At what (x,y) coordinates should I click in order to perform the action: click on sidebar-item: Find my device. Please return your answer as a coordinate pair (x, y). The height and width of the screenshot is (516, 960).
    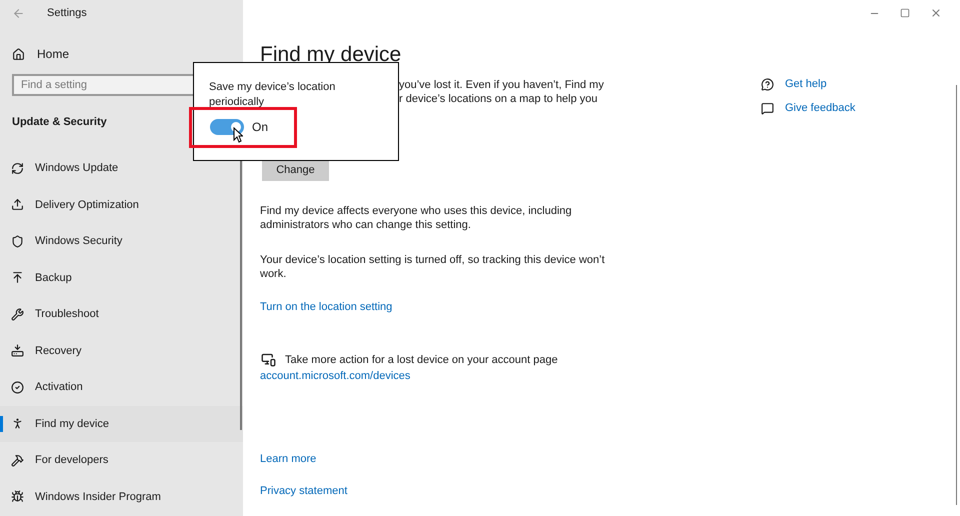
    Looking at the image, I should click on (121, 424).